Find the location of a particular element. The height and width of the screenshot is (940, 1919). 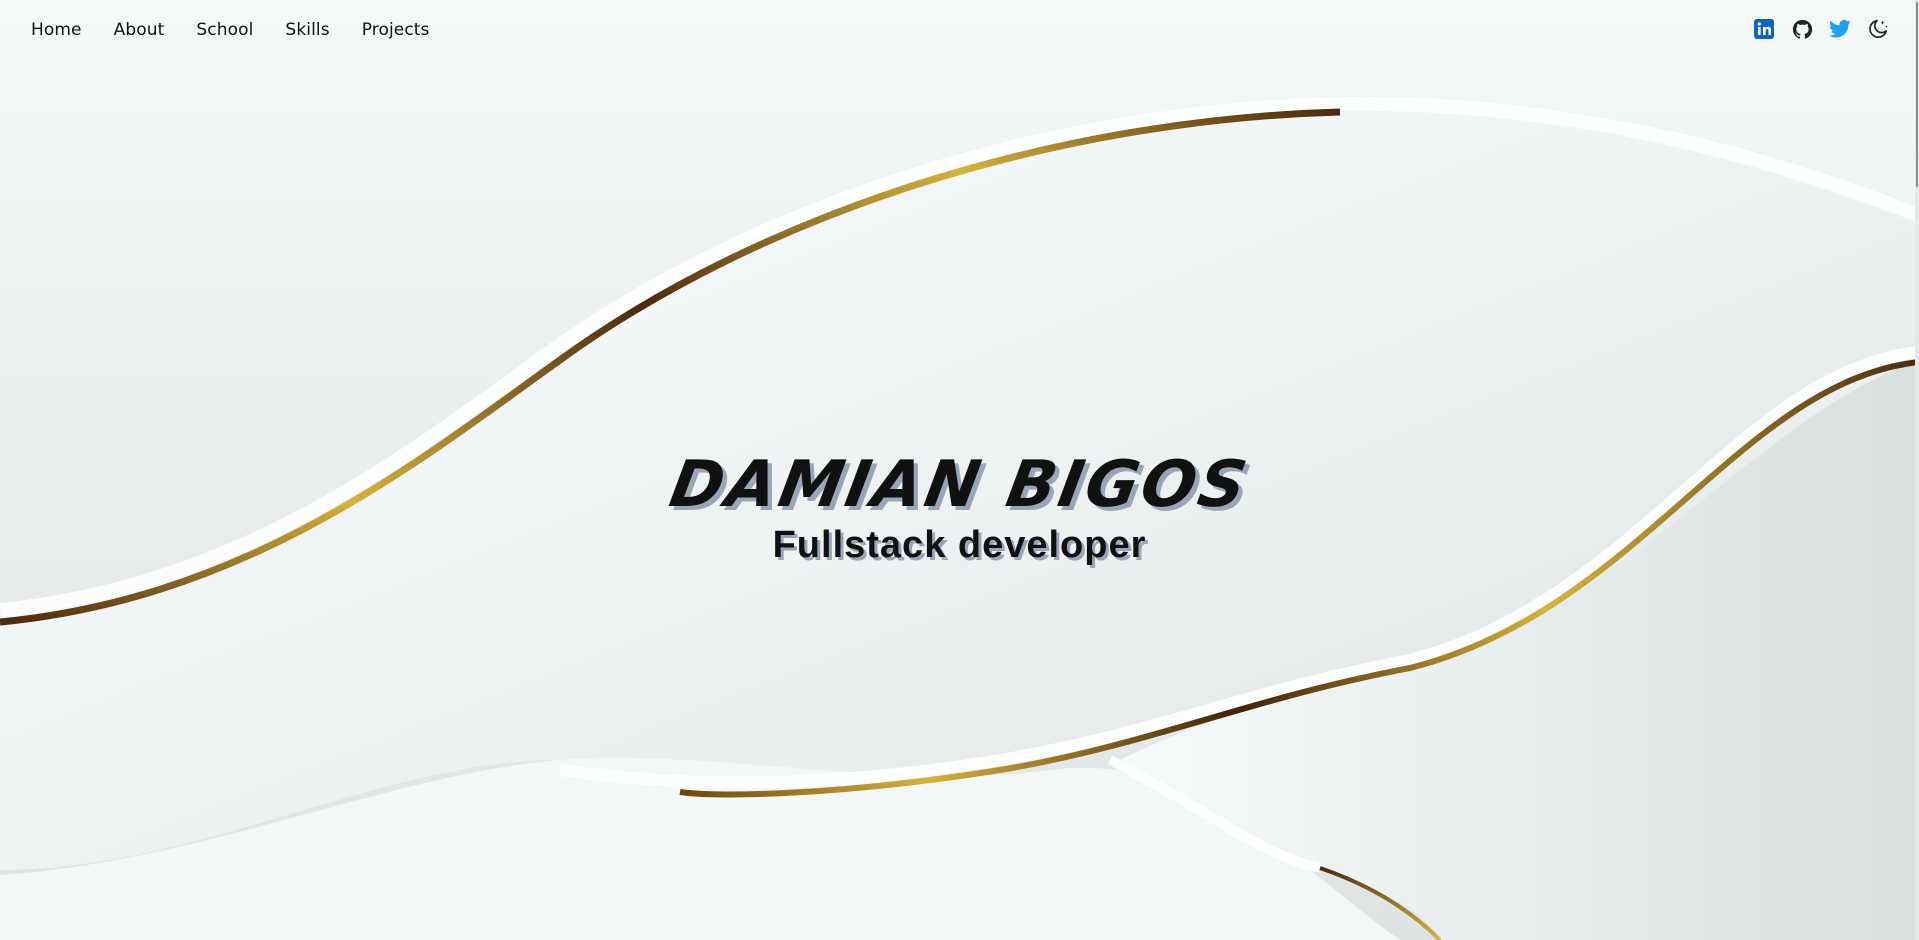

nav-link-home: Home is located at coordinates (56, 30).